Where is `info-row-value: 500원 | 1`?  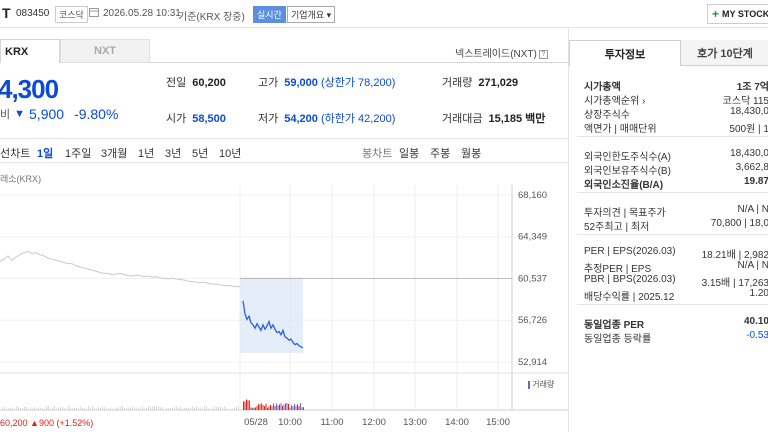
info-row-value: 500원 | 1 is located at coordinates (748, 129).